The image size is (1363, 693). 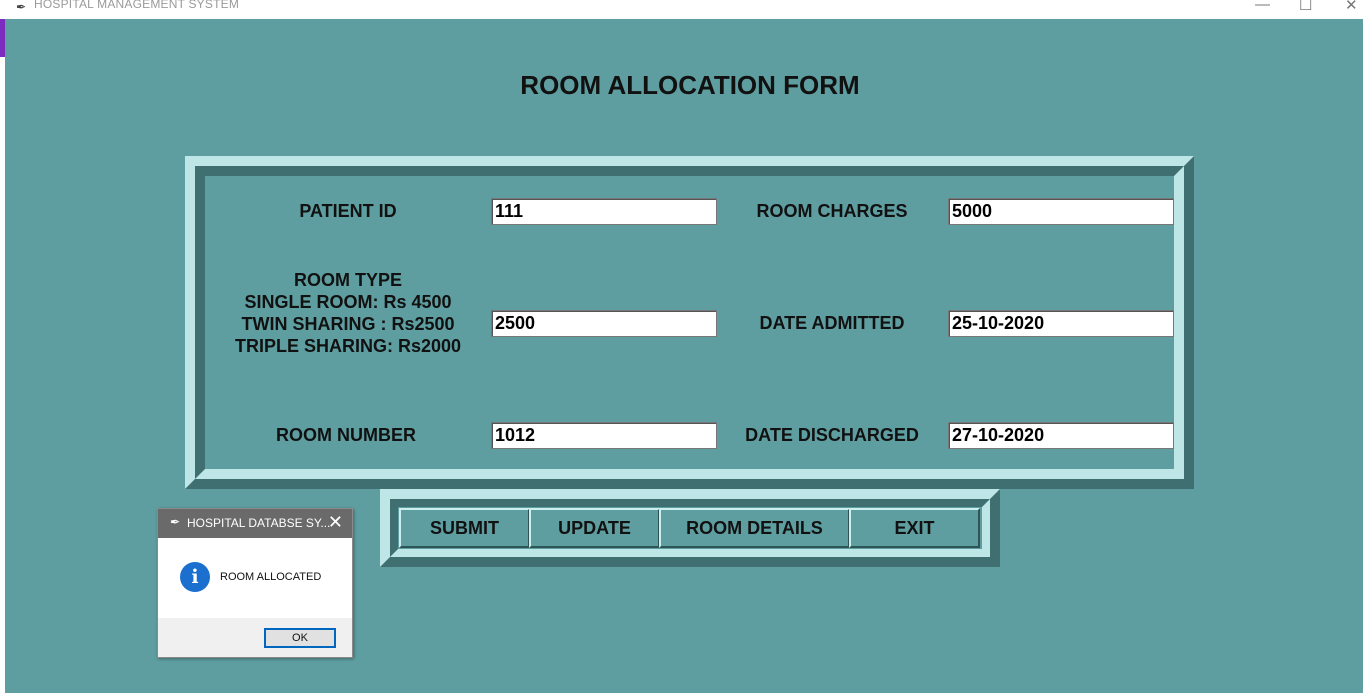 What do you see at coordinates (300, 638) in the screenshot?
I see `ok-button: OK` at bounding box center [300, 638].